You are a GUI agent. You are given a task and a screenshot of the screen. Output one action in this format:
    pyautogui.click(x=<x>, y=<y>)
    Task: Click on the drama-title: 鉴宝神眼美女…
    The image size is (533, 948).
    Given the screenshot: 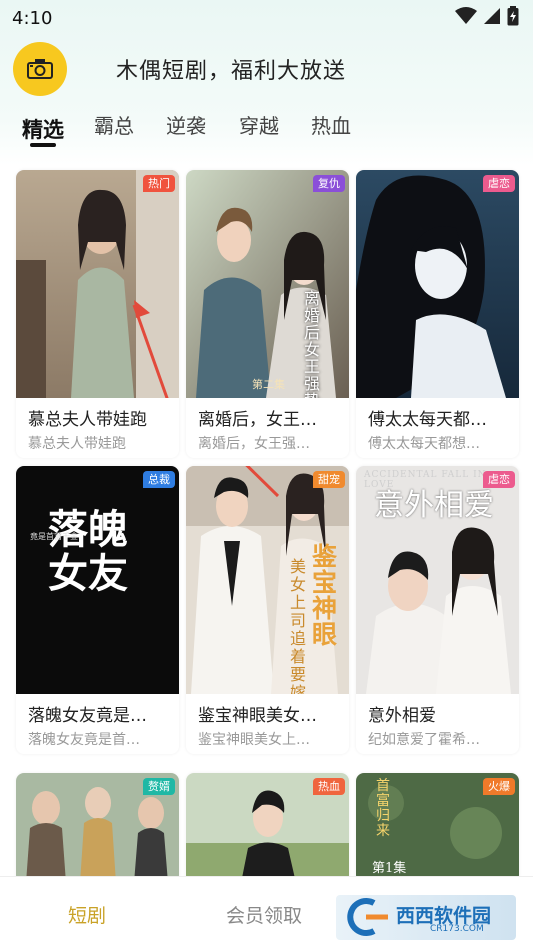 What is the action you would take?
    pyautogui.click(x=257, y=716)
    